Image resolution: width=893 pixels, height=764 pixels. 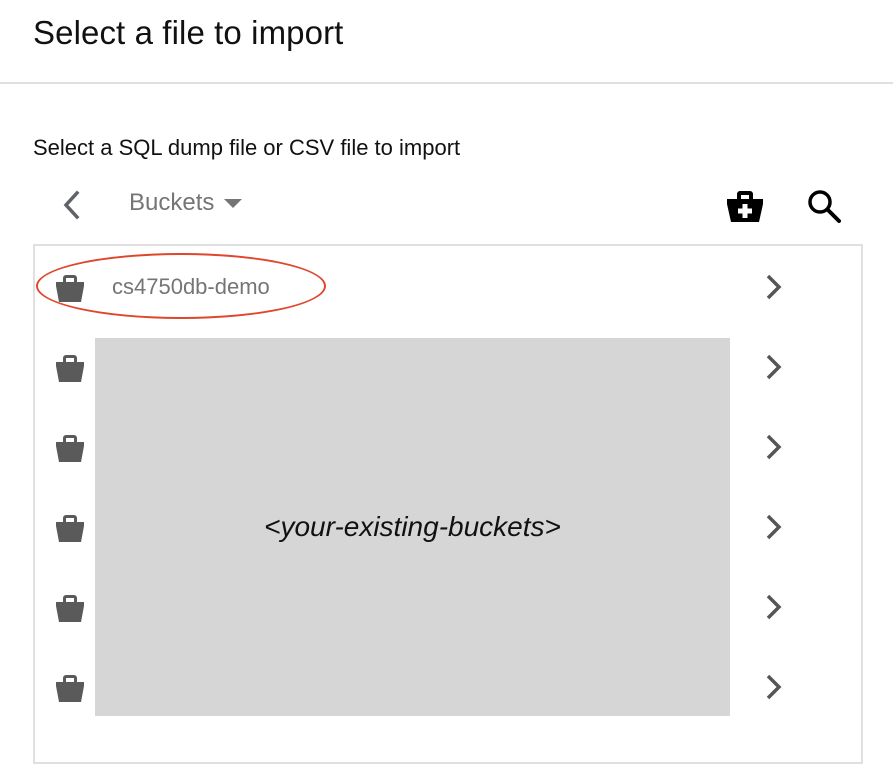 What do you see at coordinates (172, 202) in the screenshot?
I see `breadcrumb-label: Buckets` at bounding box center [172, 202].